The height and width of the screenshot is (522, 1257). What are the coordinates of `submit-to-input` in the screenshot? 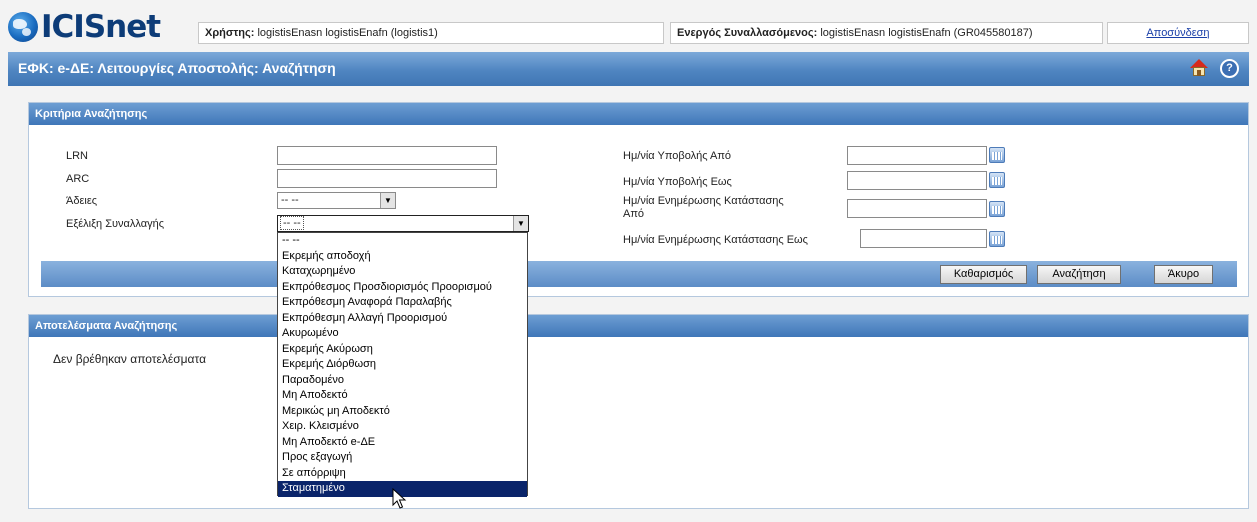 It's located at (917, 180).